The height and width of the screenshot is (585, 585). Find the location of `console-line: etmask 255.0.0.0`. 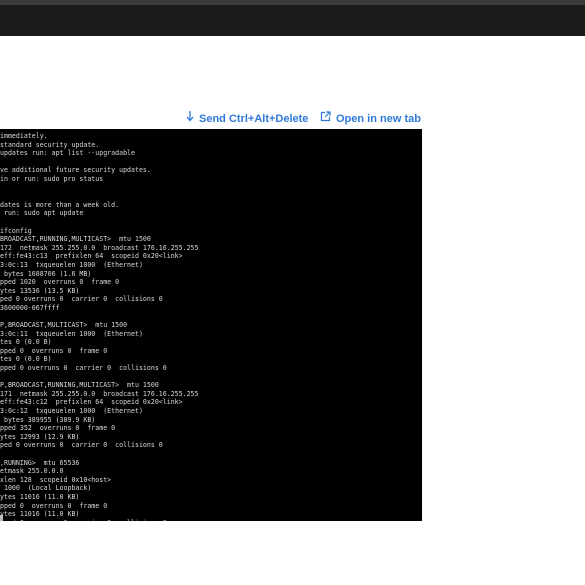

console-line: etmask 255.0.0.0 is located at coordinates (32, 471).